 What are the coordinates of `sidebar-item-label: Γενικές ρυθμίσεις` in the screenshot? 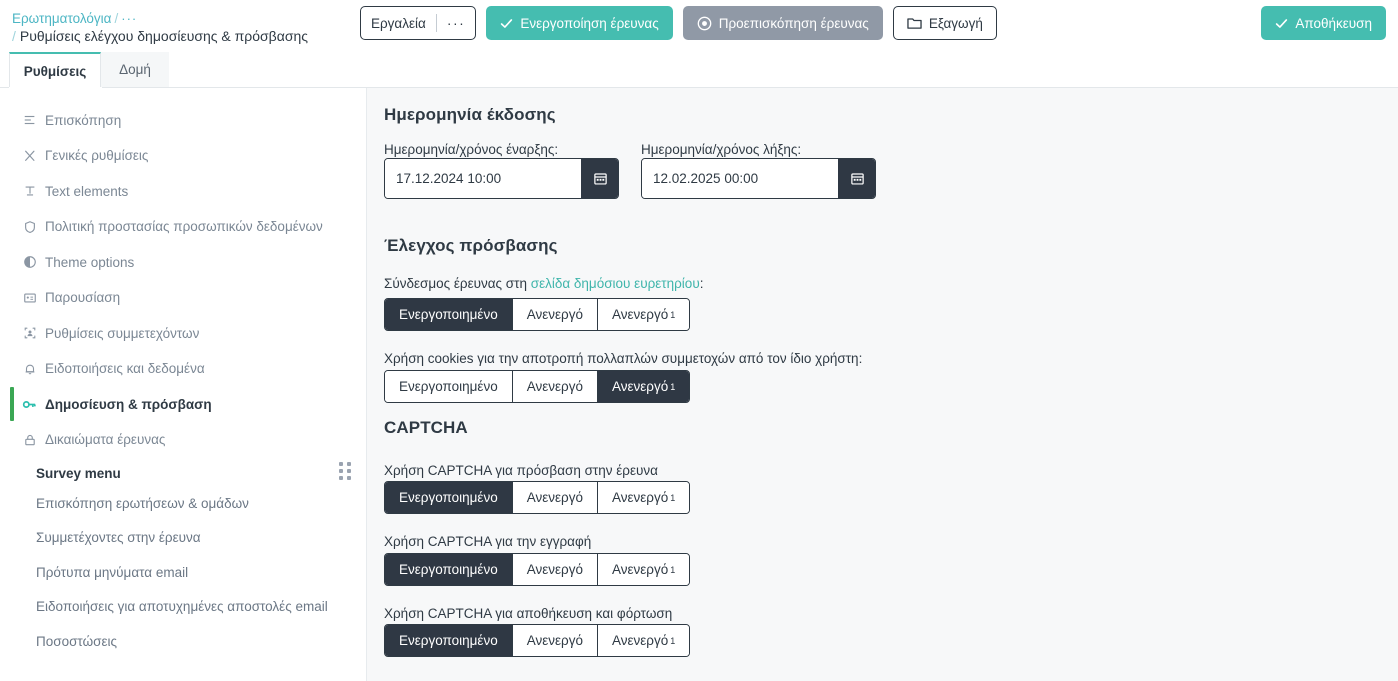 It's located at (97, 155).